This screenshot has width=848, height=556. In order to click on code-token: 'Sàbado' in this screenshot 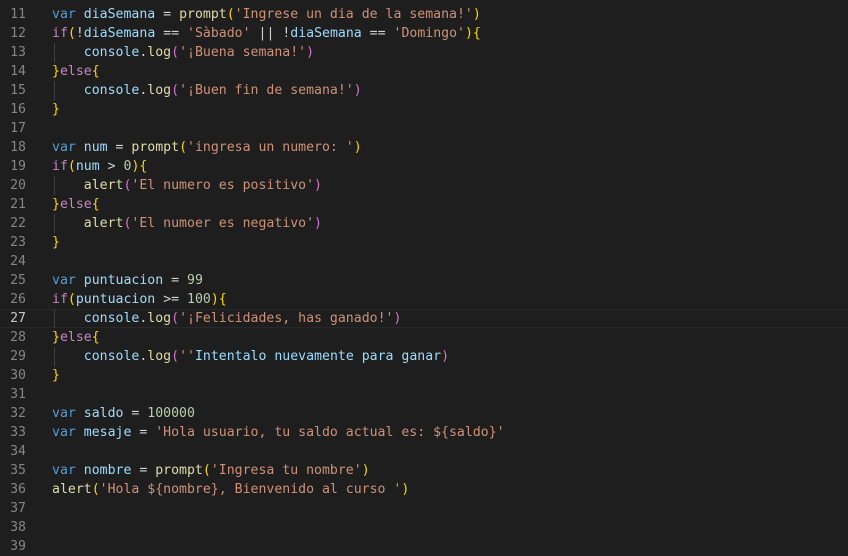, I will do `click(219, 33)`.